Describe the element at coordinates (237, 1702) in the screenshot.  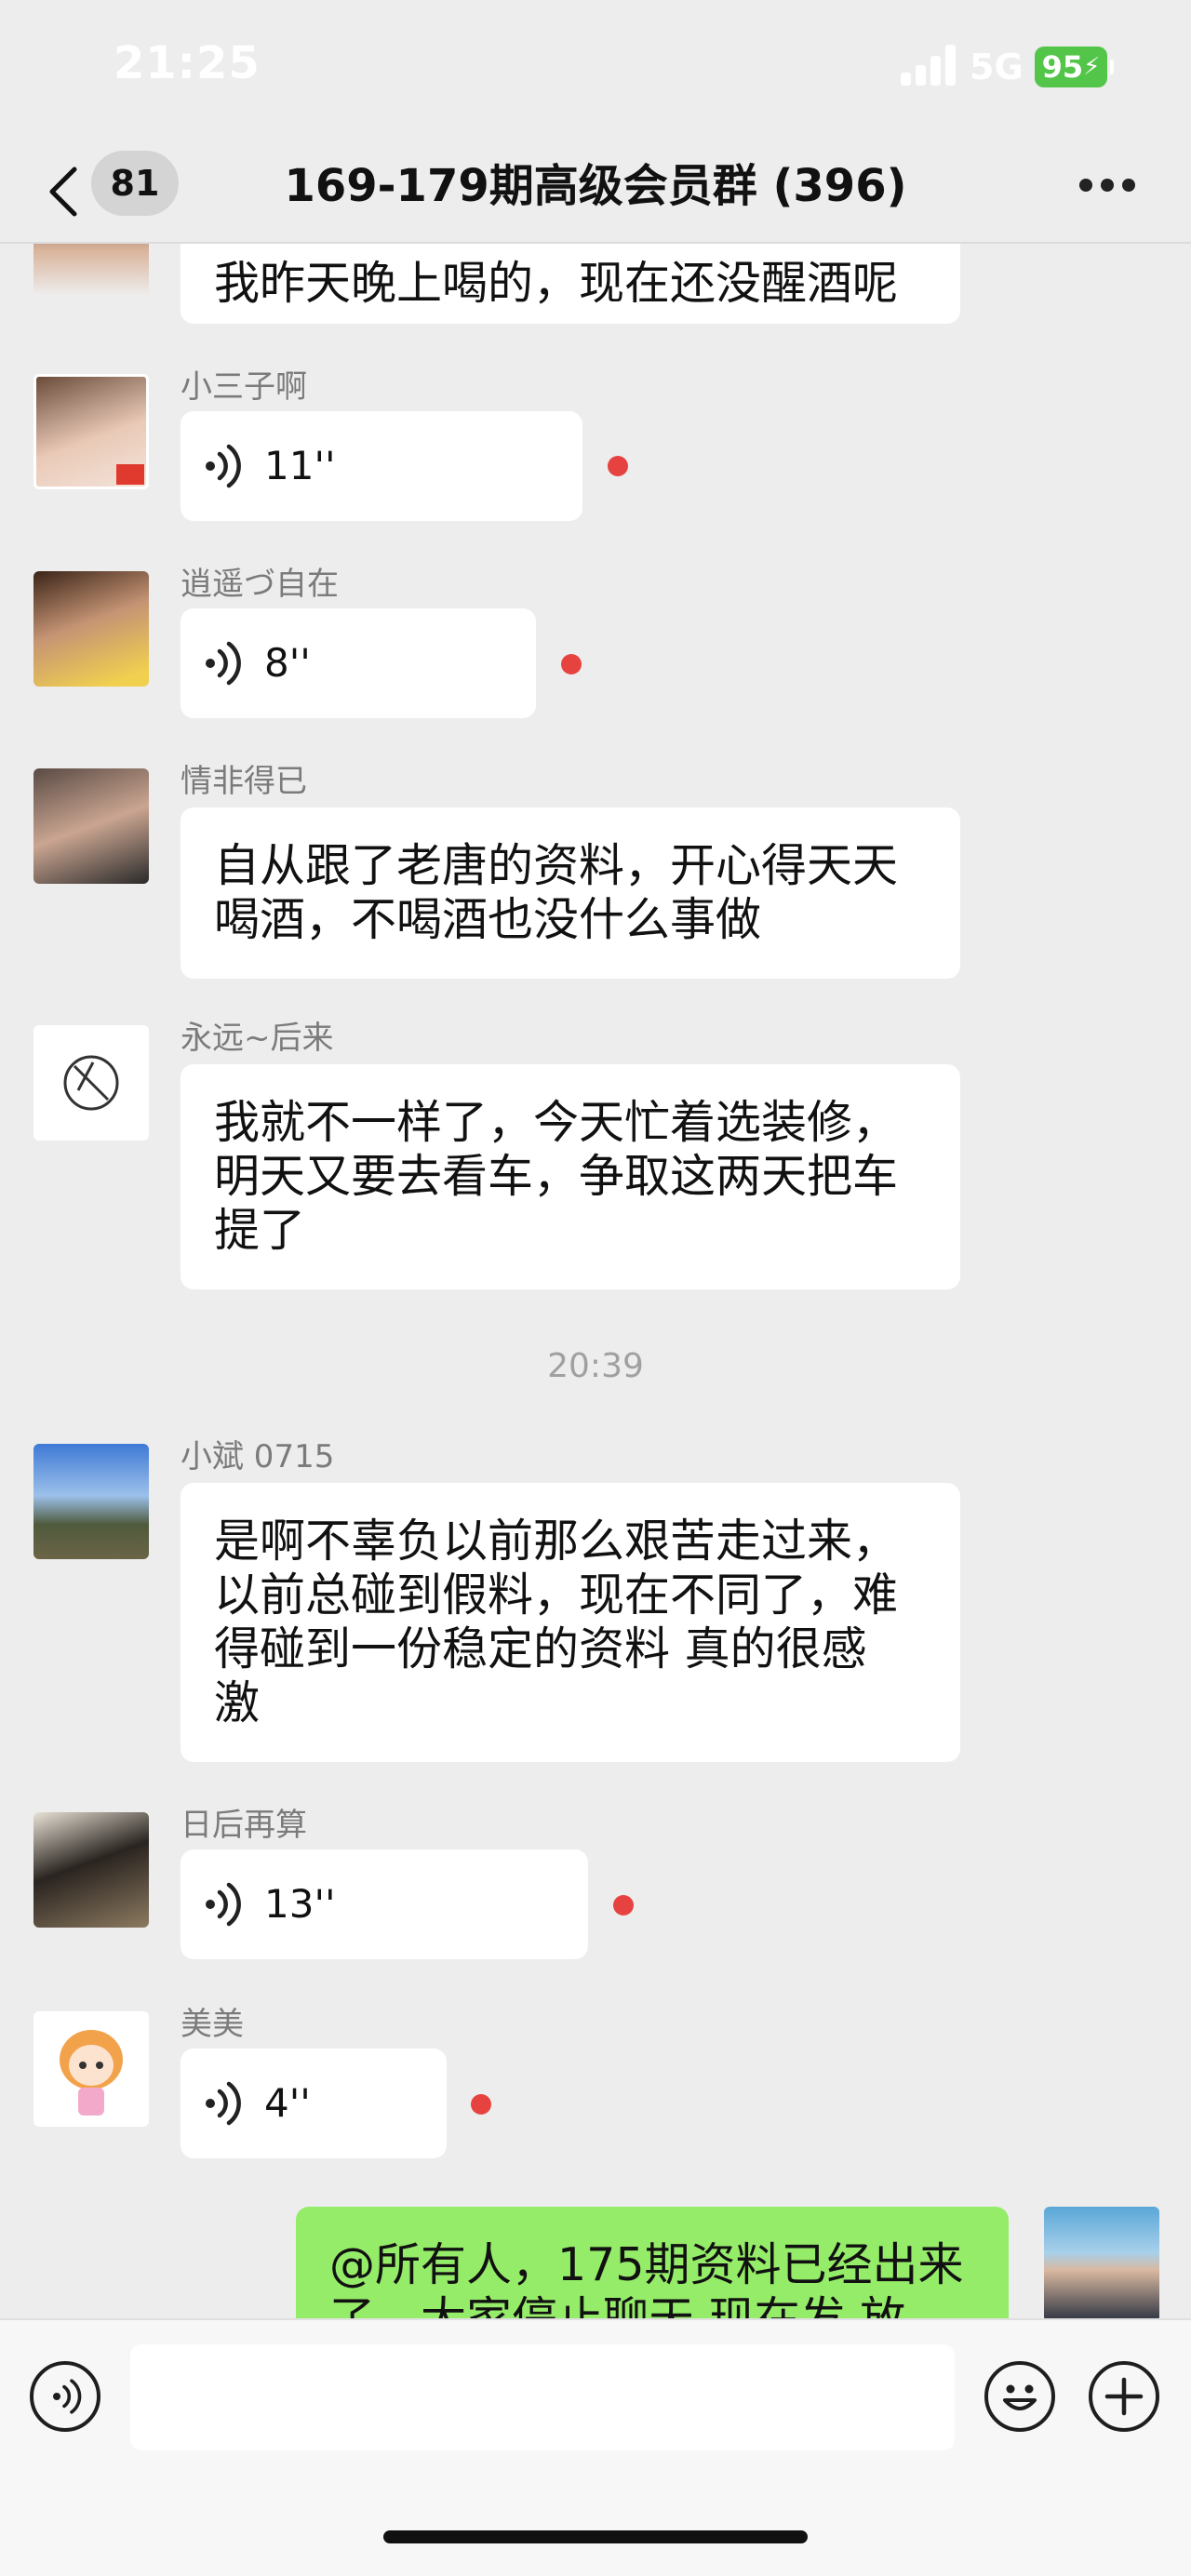
I see `message-line: 激` at that location.